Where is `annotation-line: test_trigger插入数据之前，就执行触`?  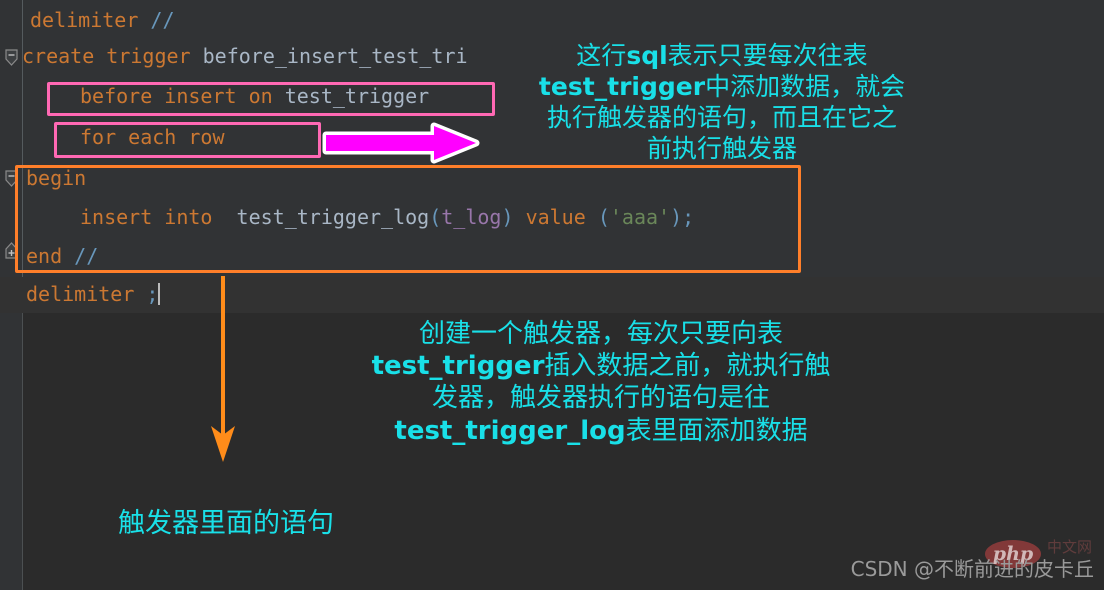
annotation-line: test_trigger插入数据之前，就执行触 is located at coordinates (601, 366).